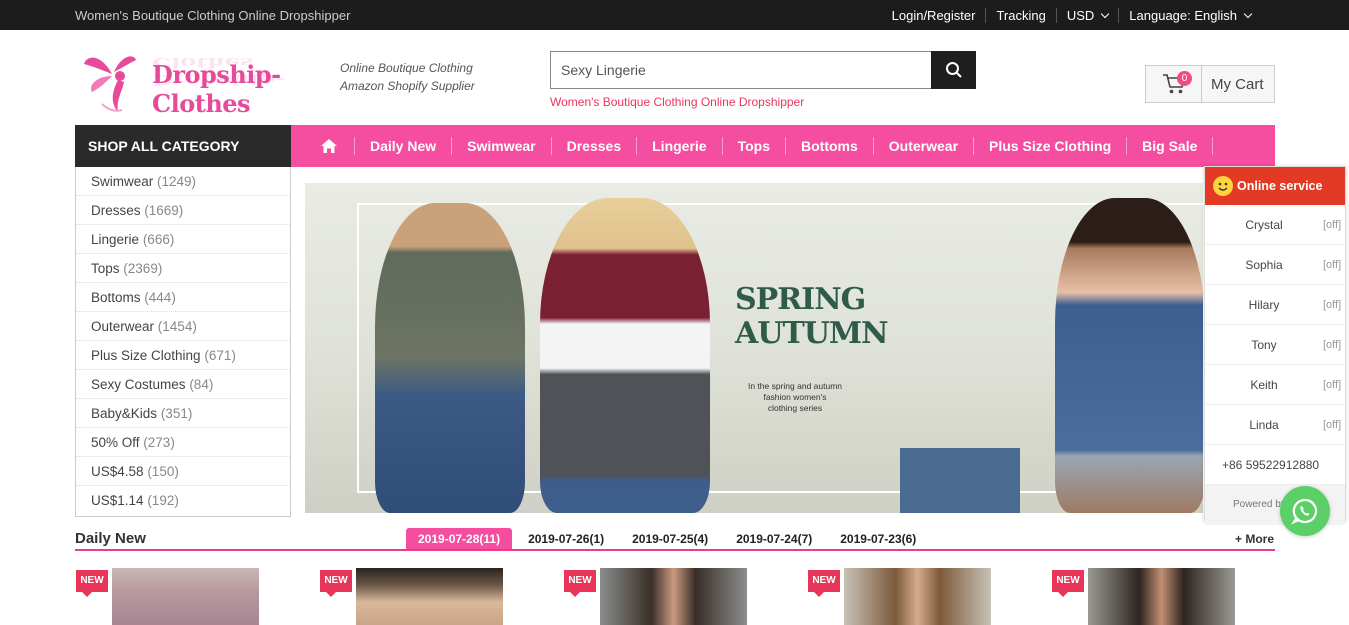  I want to click on category-name: Baby&Kids, so click(124, 413).